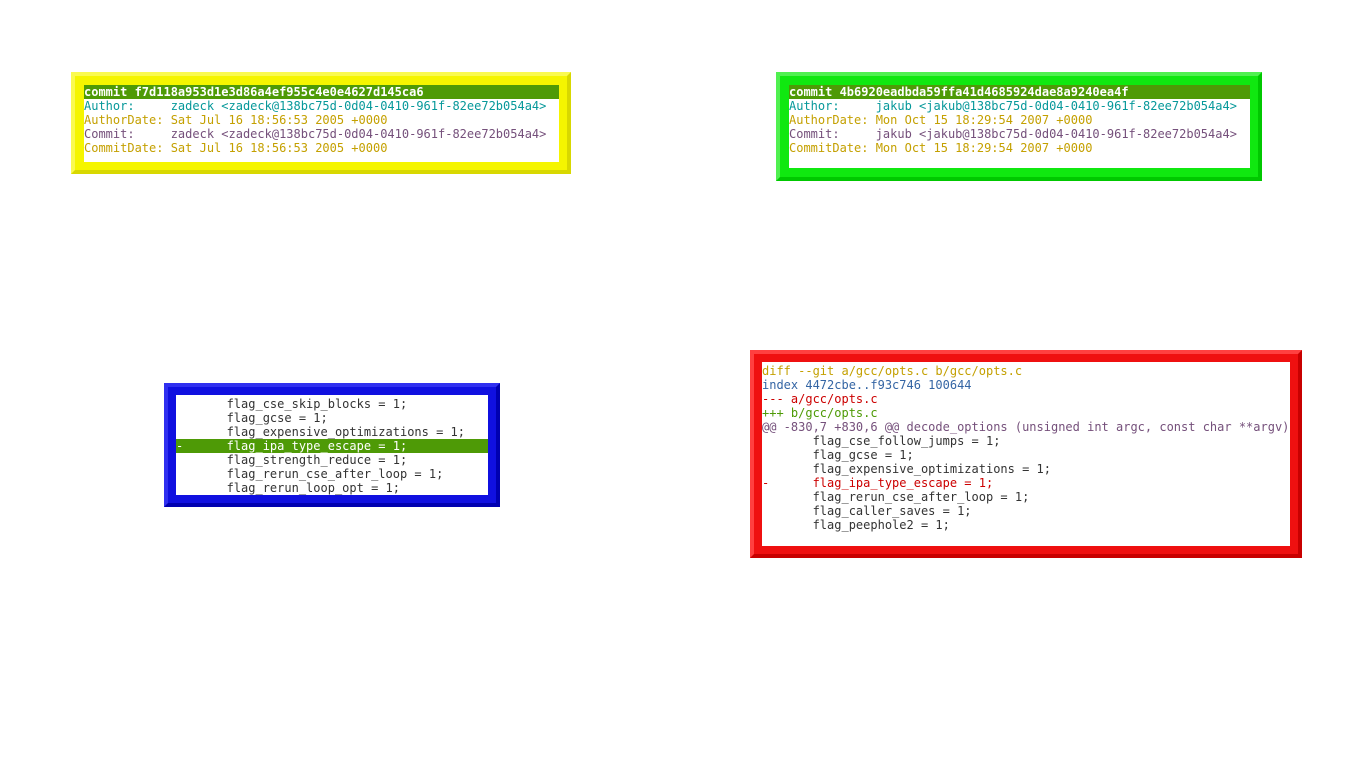 This screenshot has height=768, width=1366. What do you see at coordinates (252, 418) in the screenshot?
I see `code-line: flag_gcse = 1;` at bounding box center [252, 418].